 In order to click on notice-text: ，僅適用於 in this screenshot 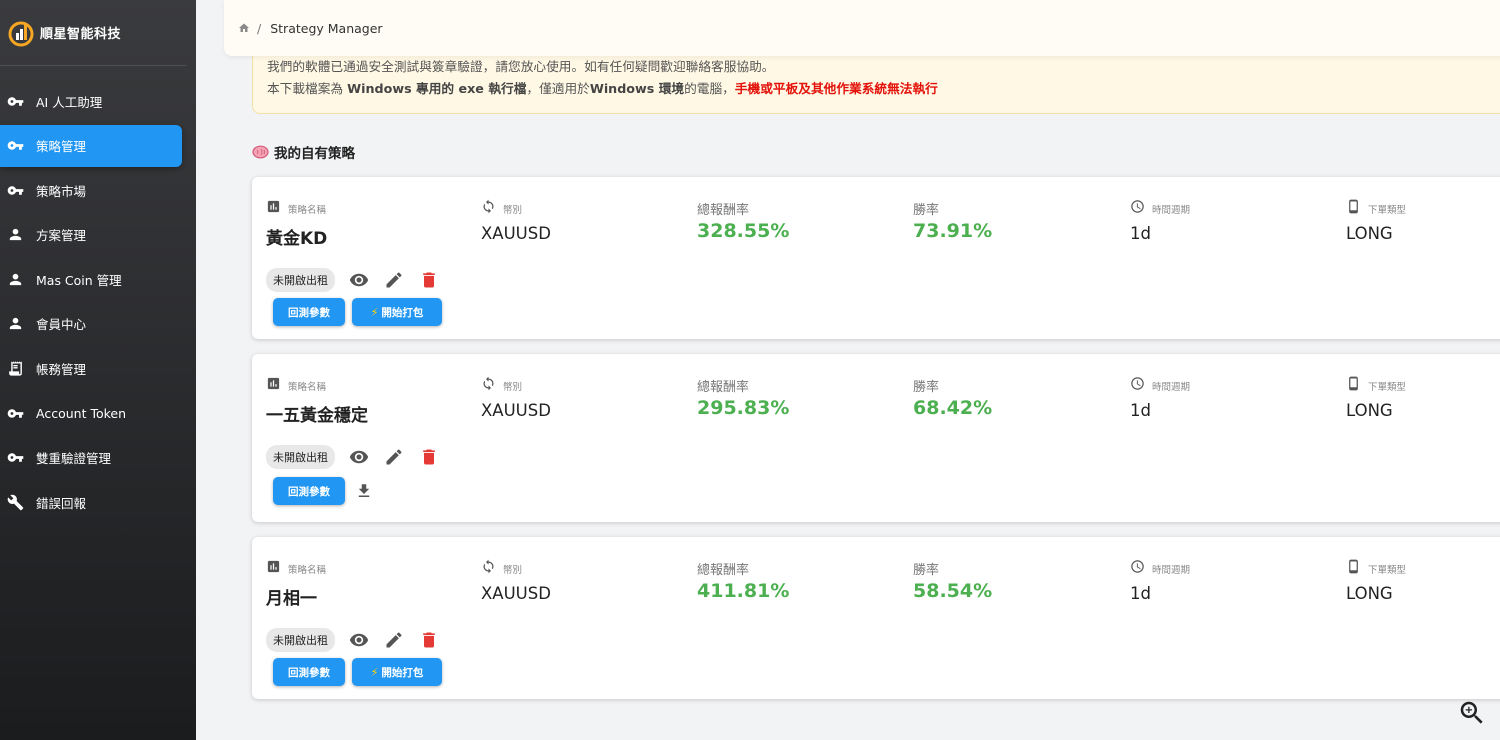, I will do `click(558, 88)`.